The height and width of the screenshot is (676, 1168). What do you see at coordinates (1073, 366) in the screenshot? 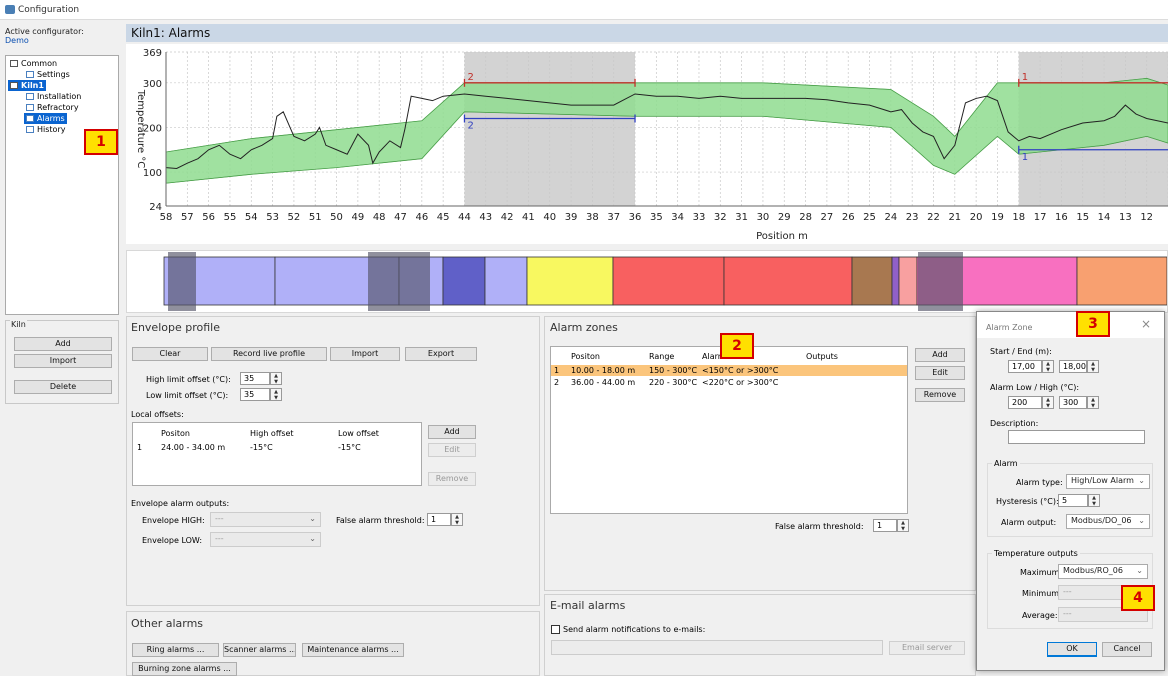
I see `end-input: 18,00` at bounding box center [1073, 366].